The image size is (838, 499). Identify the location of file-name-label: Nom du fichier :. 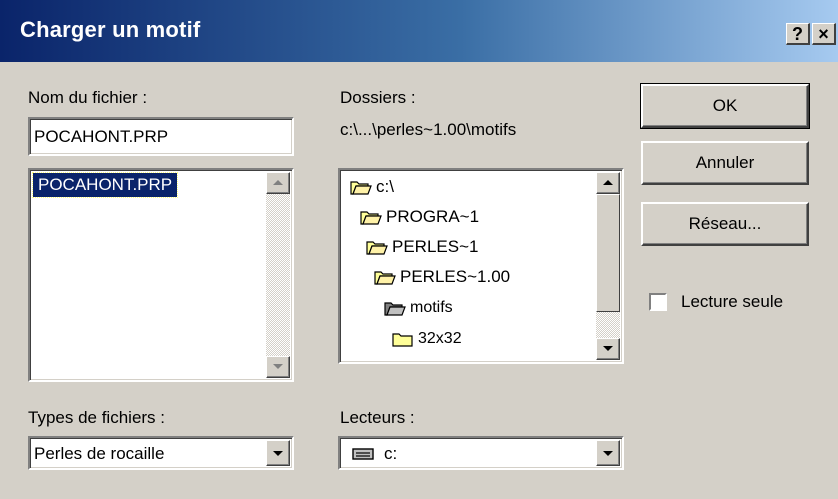
(88, 97).